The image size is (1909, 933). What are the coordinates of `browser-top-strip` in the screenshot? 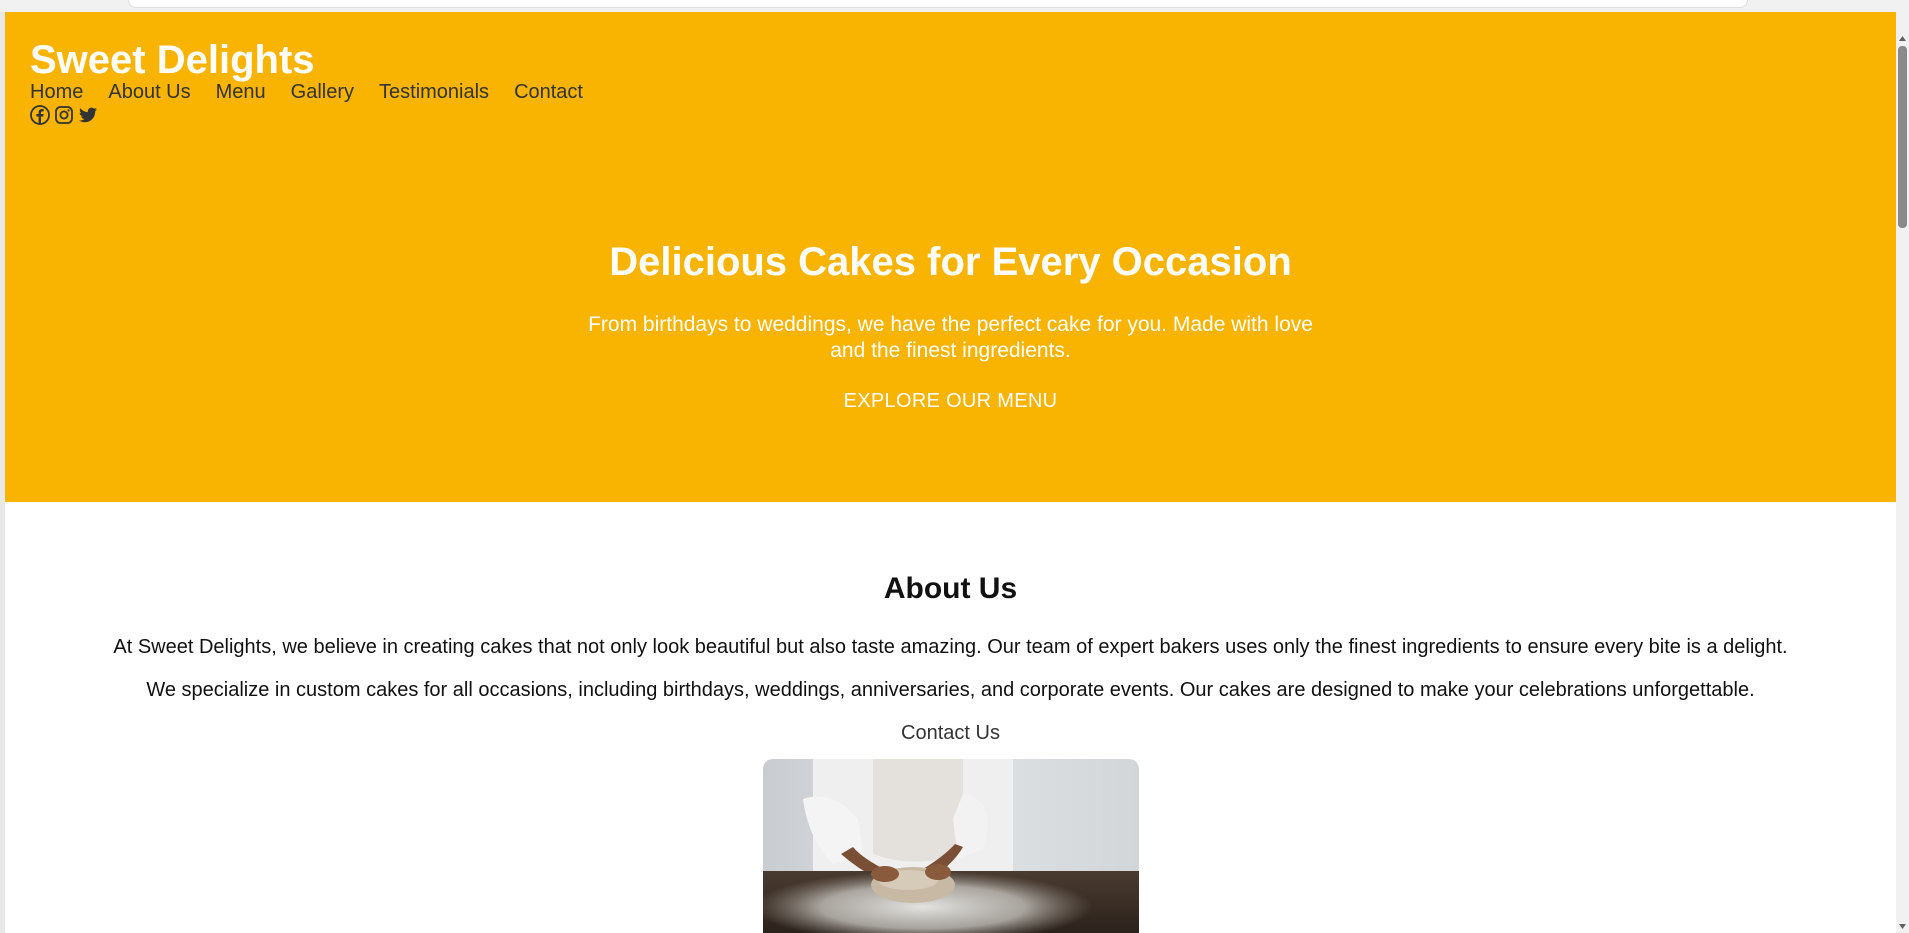 It's located at (954, 6).